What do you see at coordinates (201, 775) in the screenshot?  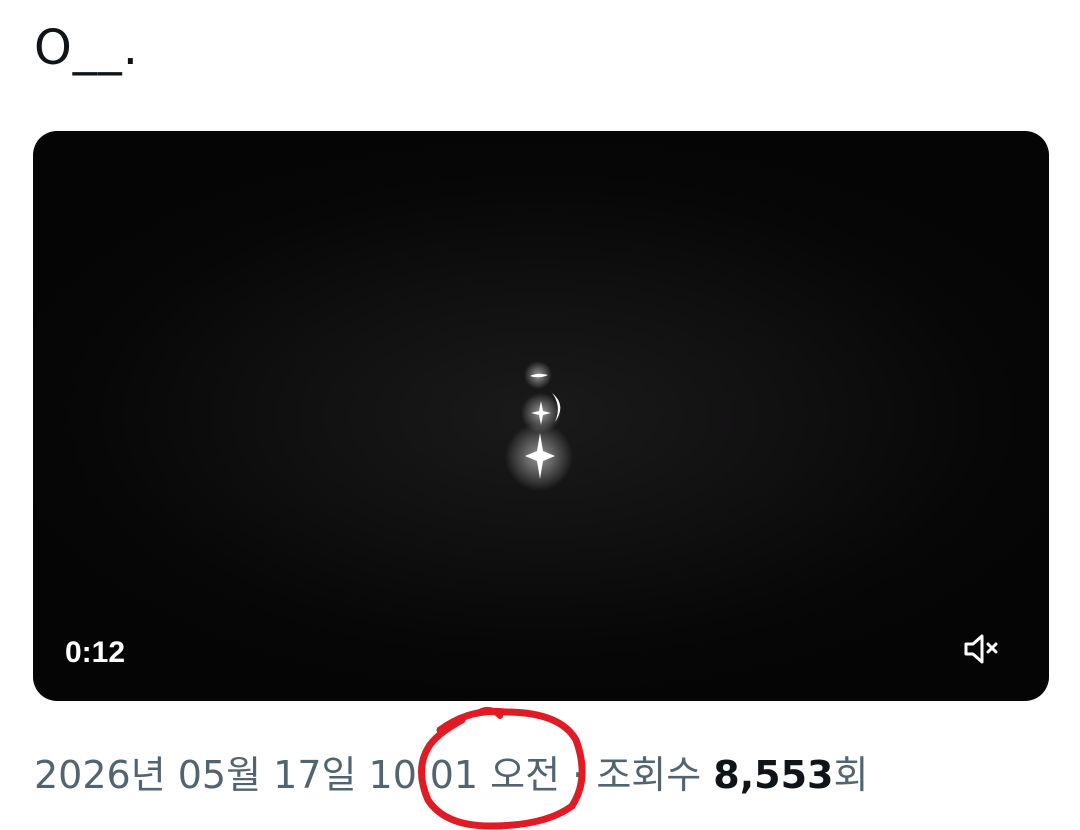 I see `post-date: 2026년 05월 17일` at bounding box center [201, 775].